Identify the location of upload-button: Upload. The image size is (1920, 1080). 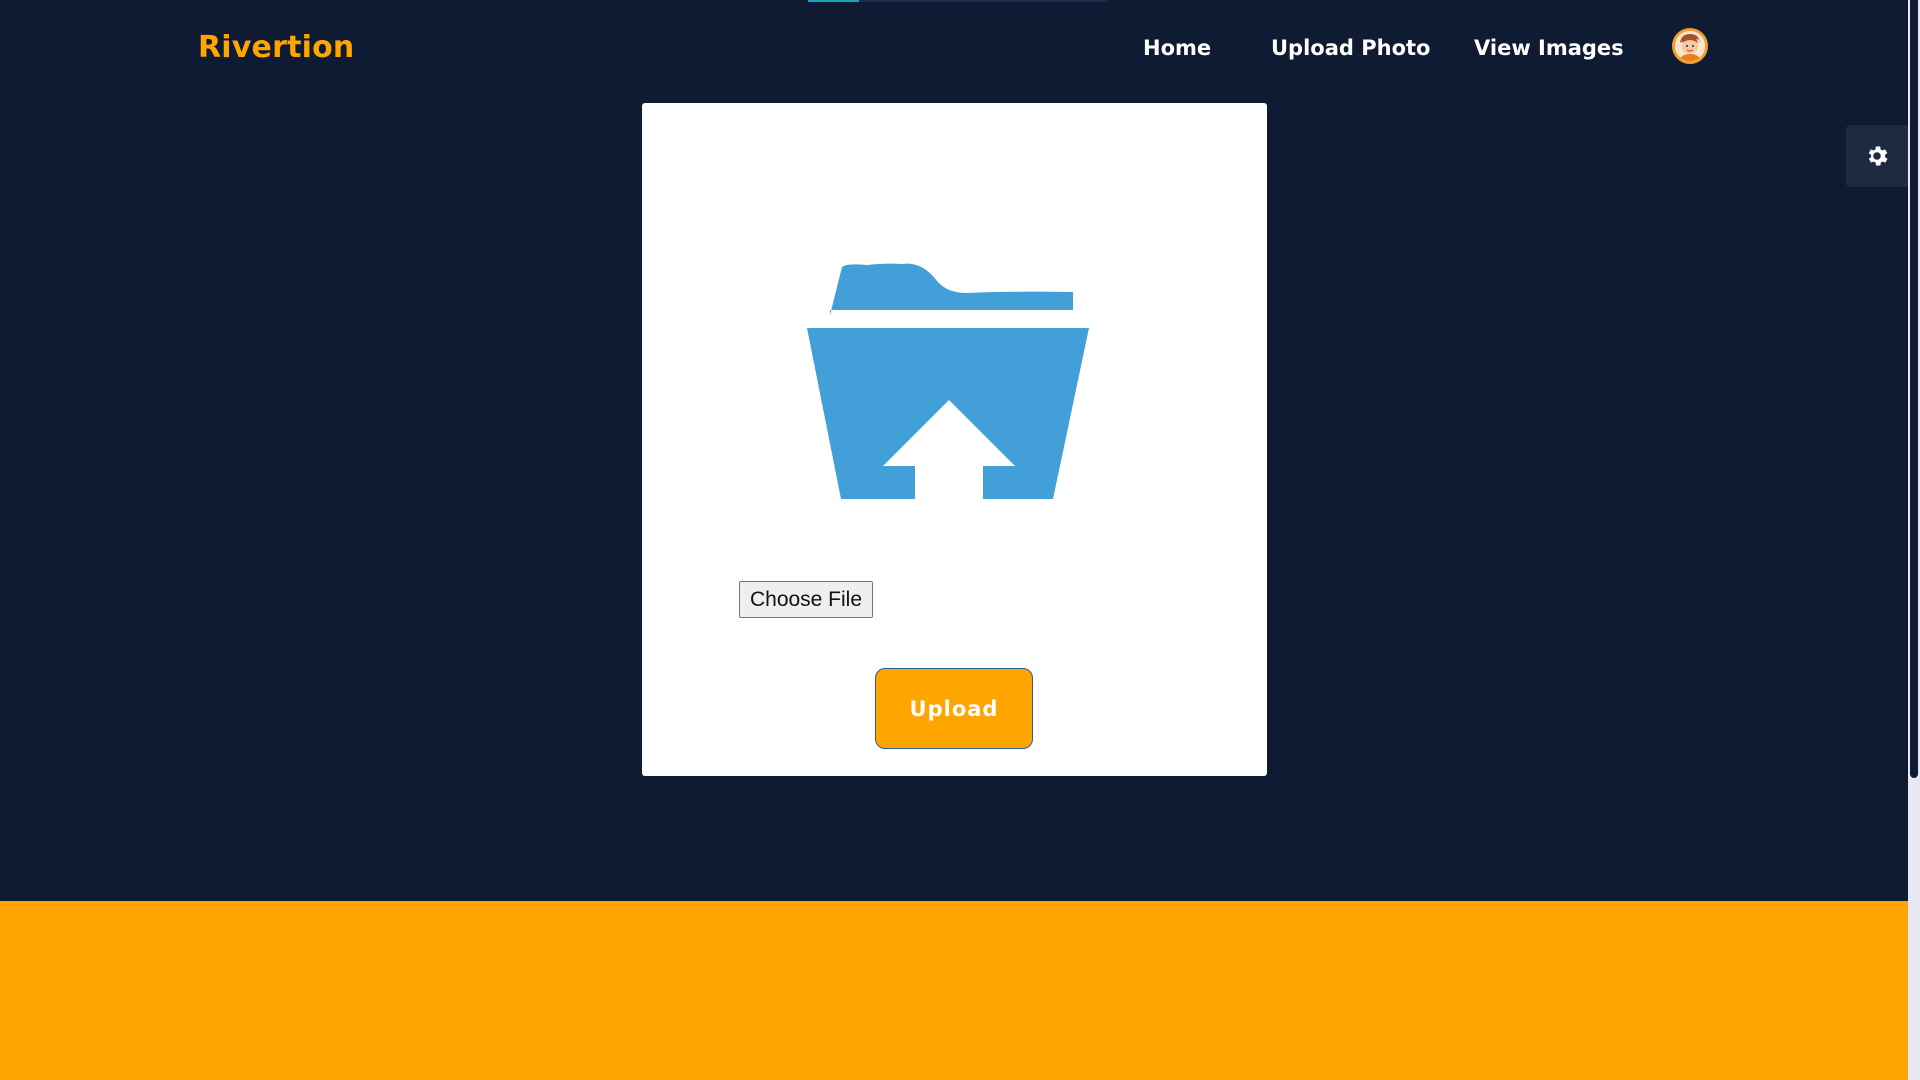
(954, 708).